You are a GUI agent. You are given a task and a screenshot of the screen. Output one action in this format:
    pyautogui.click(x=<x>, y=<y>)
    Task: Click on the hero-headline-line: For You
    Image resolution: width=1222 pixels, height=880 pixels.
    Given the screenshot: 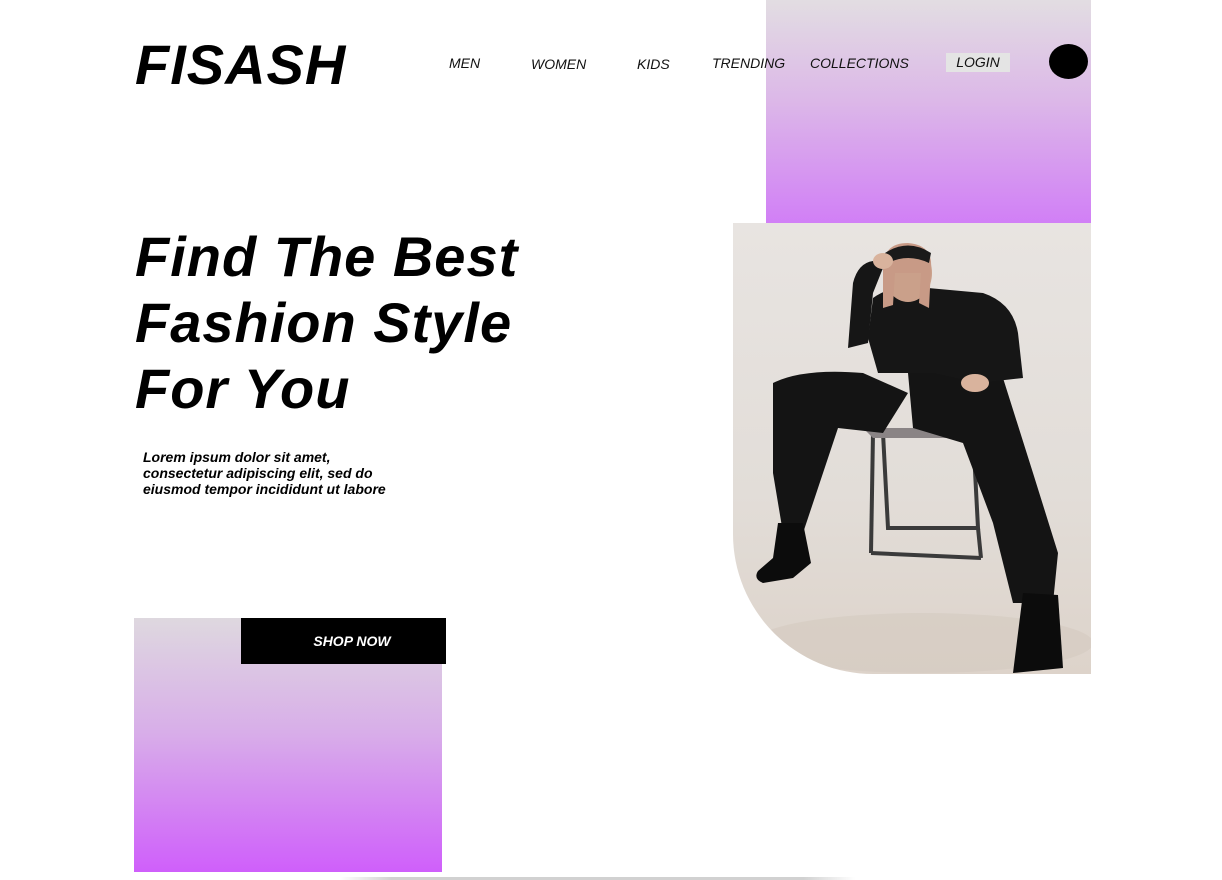 What is the action you would take?
    pyautogui.click(x=243, y=388)
    